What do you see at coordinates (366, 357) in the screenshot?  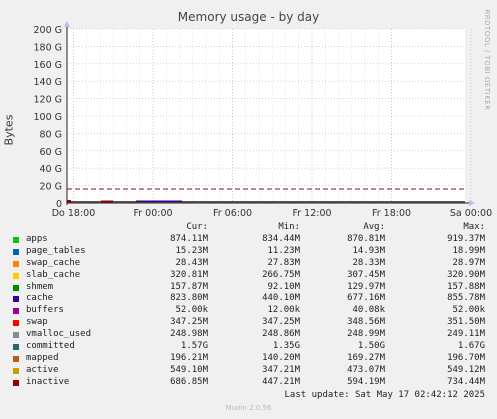 I see `legend-avg-mapped: 169.27M` at bounding box center [366, 357].